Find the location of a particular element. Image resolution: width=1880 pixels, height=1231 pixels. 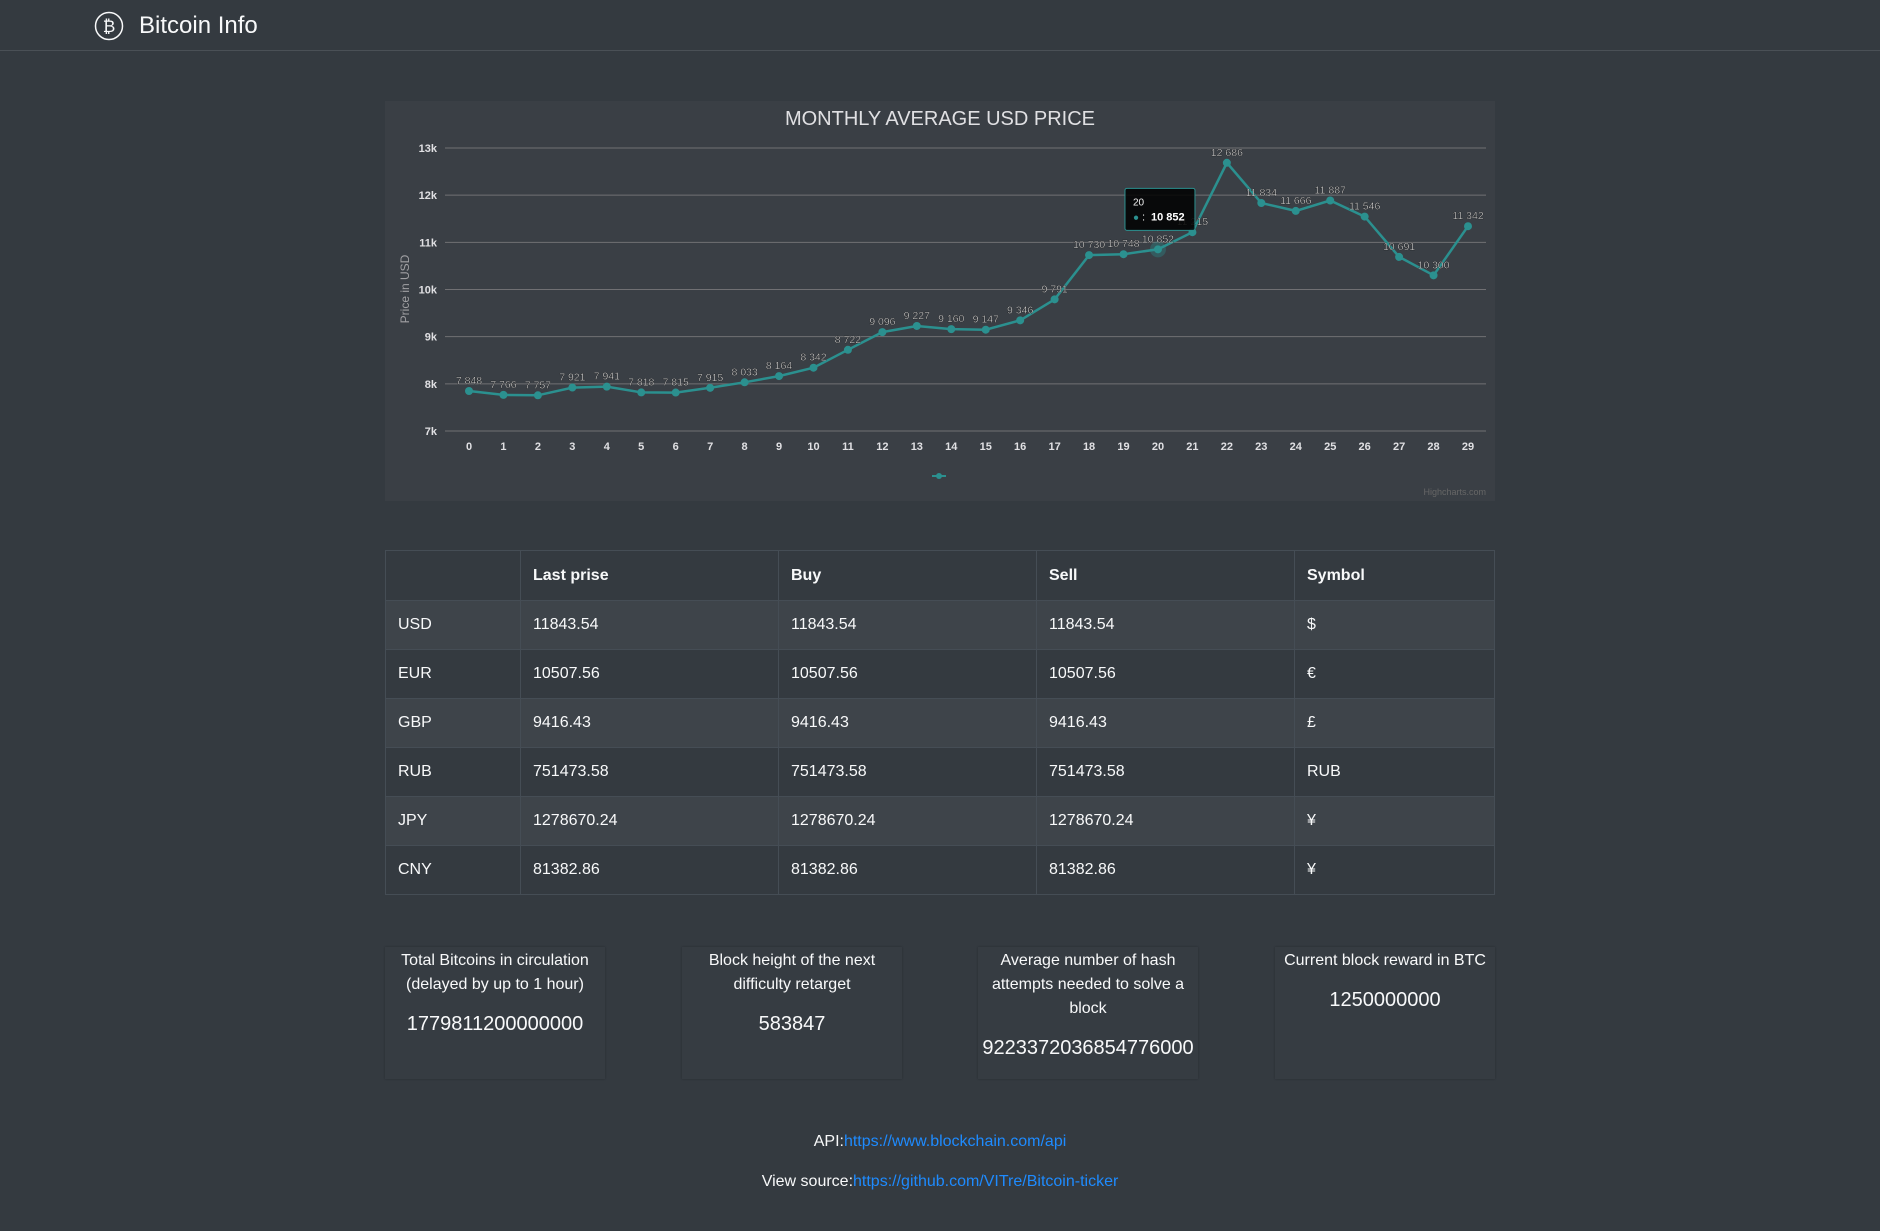

navbar: ₿ Bitcoin Info is located at coordinates (940, 25).